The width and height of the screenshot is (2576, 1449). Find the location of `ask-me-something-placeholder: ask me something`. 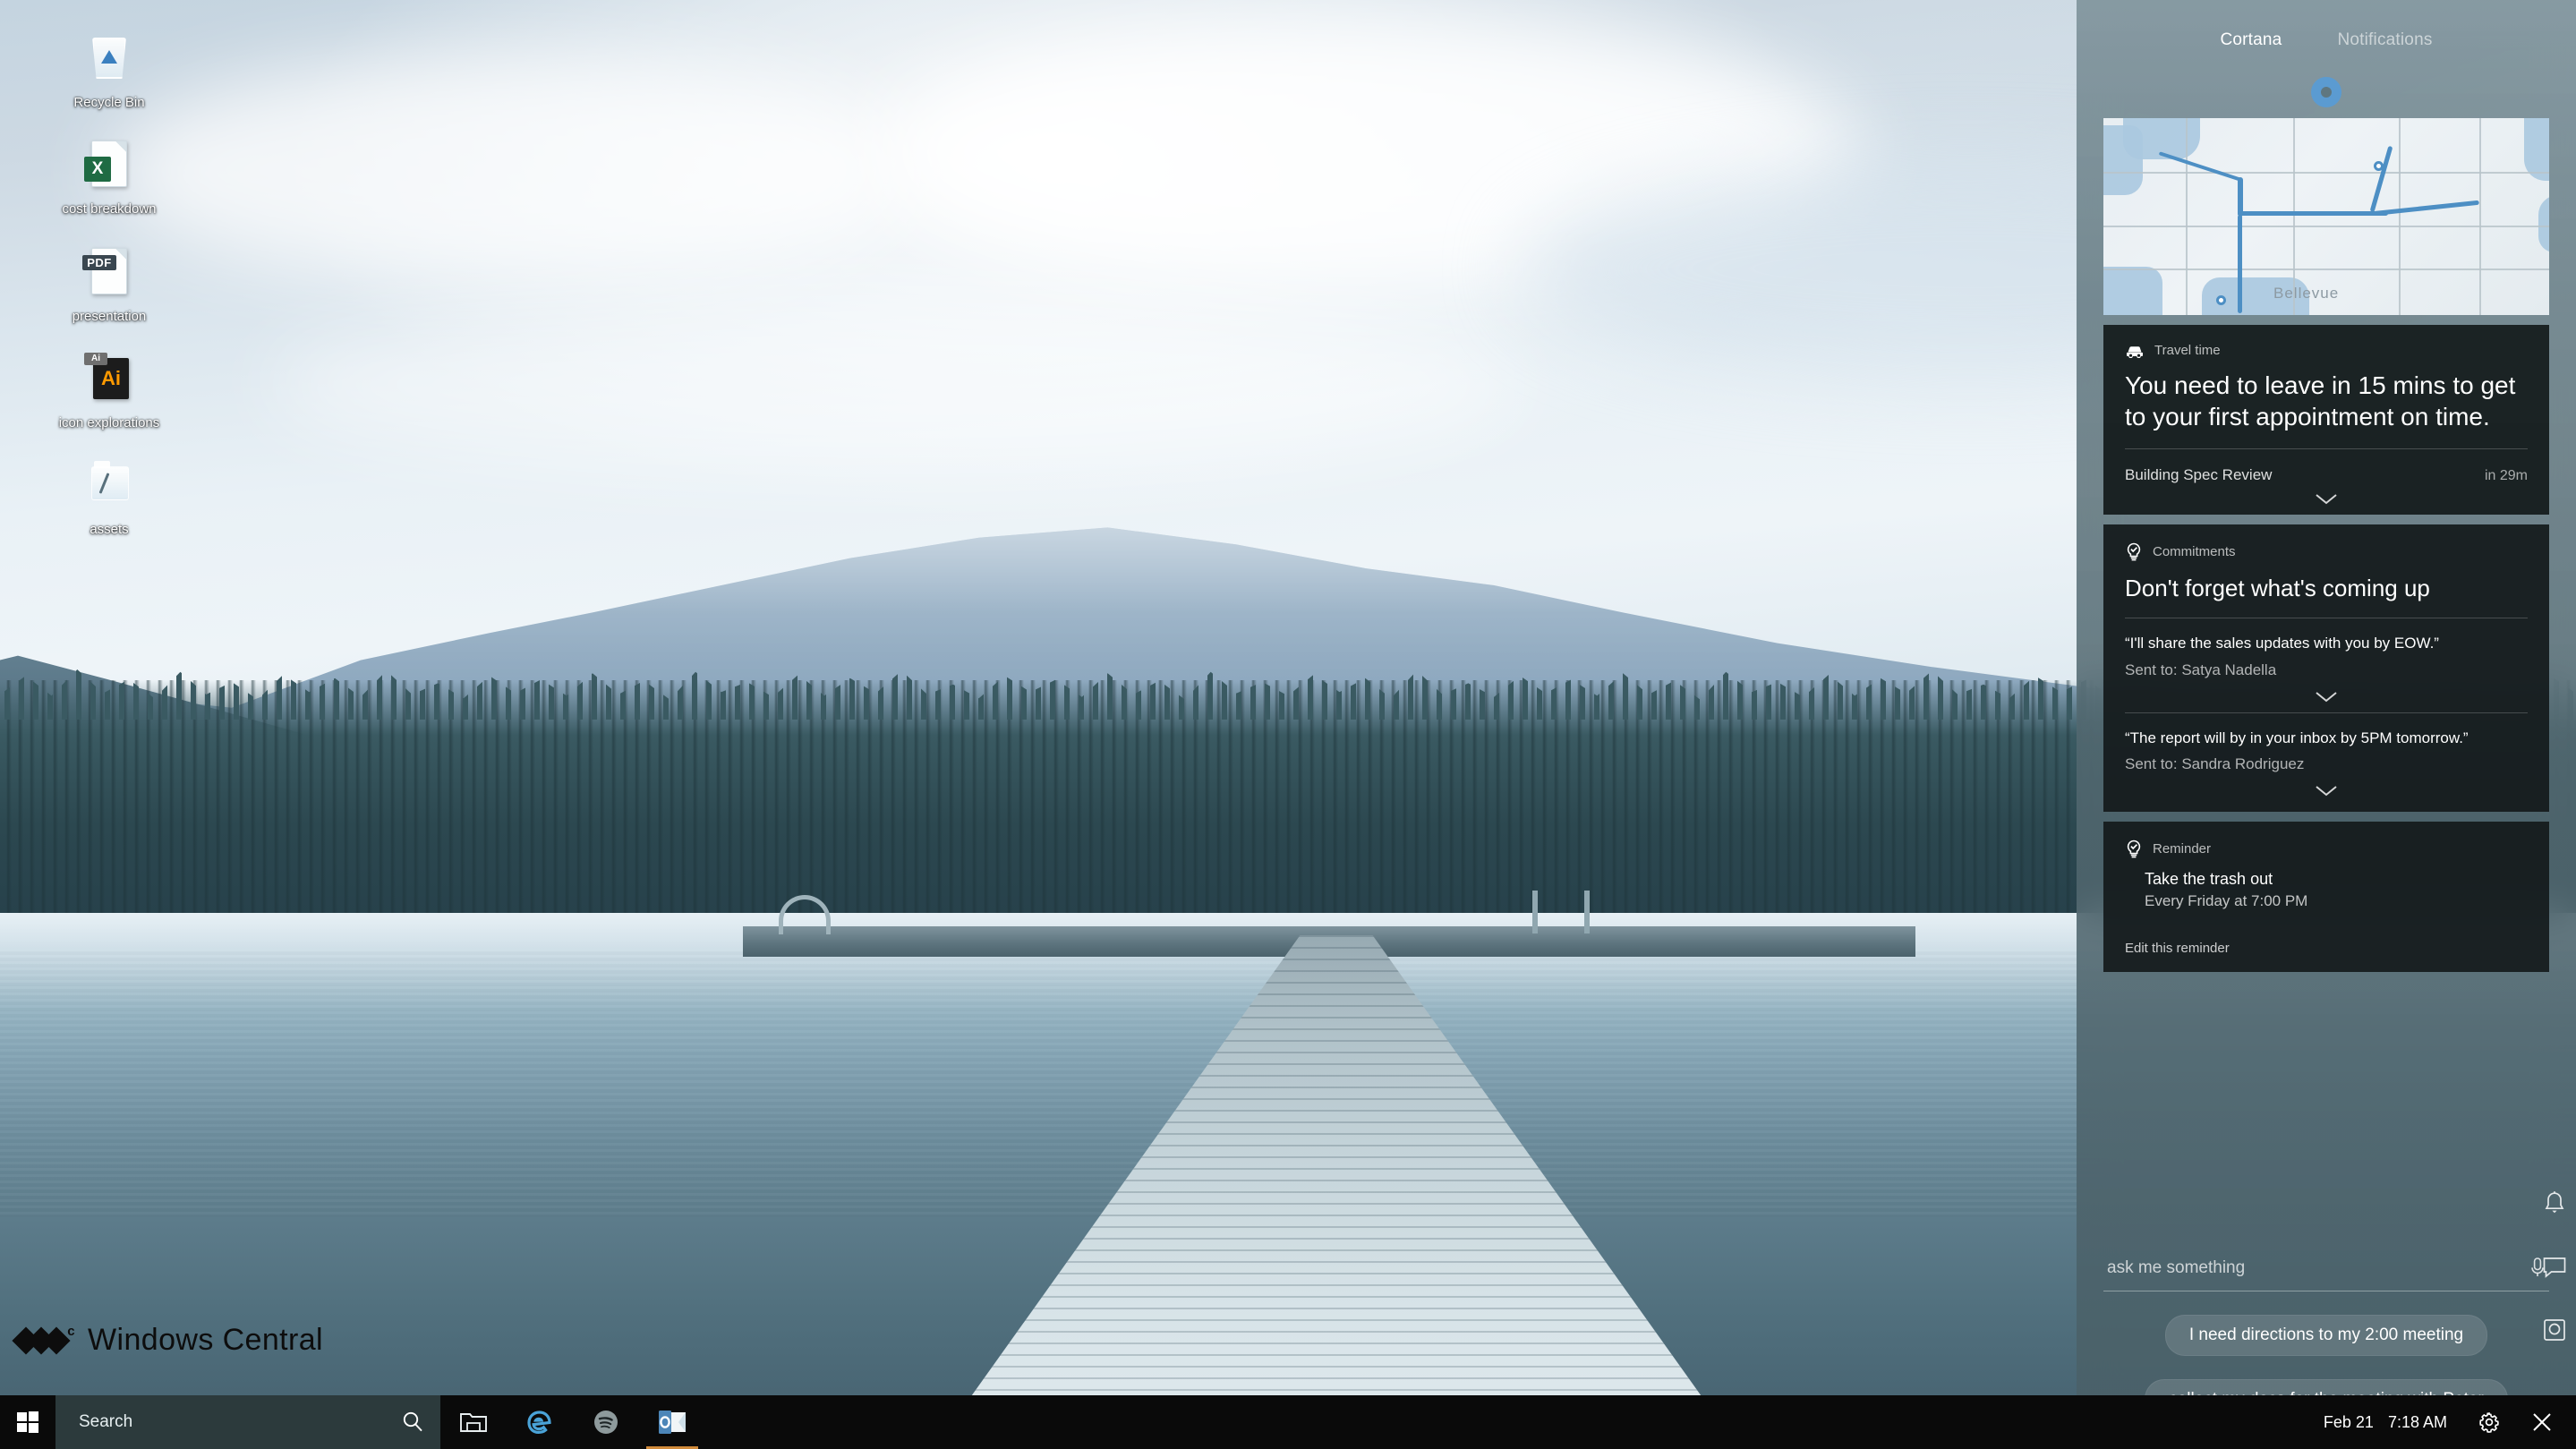

ask-me-something-placeholder: ask me something is located at coordinates (2176, 1267).